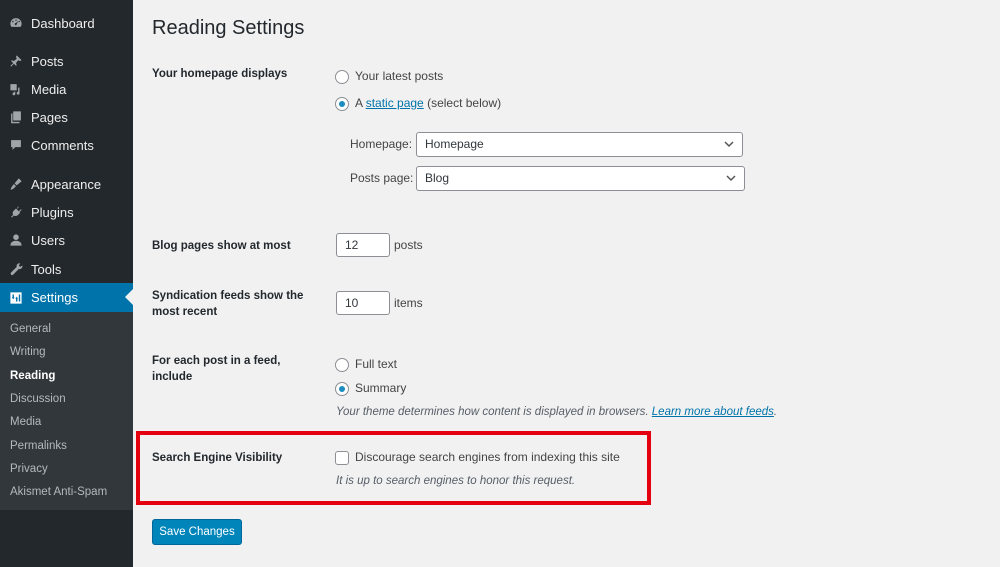 The image size is (1000, 567). Describe the element at coordinates (775, 412) in the screenshot. I see `period: .` at that location.